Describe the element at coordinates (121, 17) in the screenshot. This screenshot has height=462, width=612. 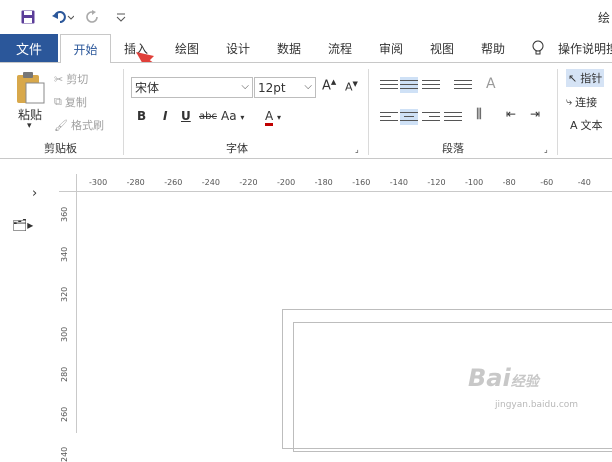
I see `customize-qat-icon` at that location.